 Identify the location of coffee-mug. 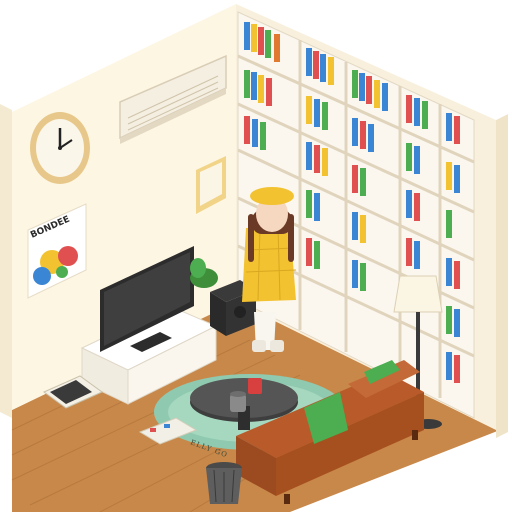
(238, 401).